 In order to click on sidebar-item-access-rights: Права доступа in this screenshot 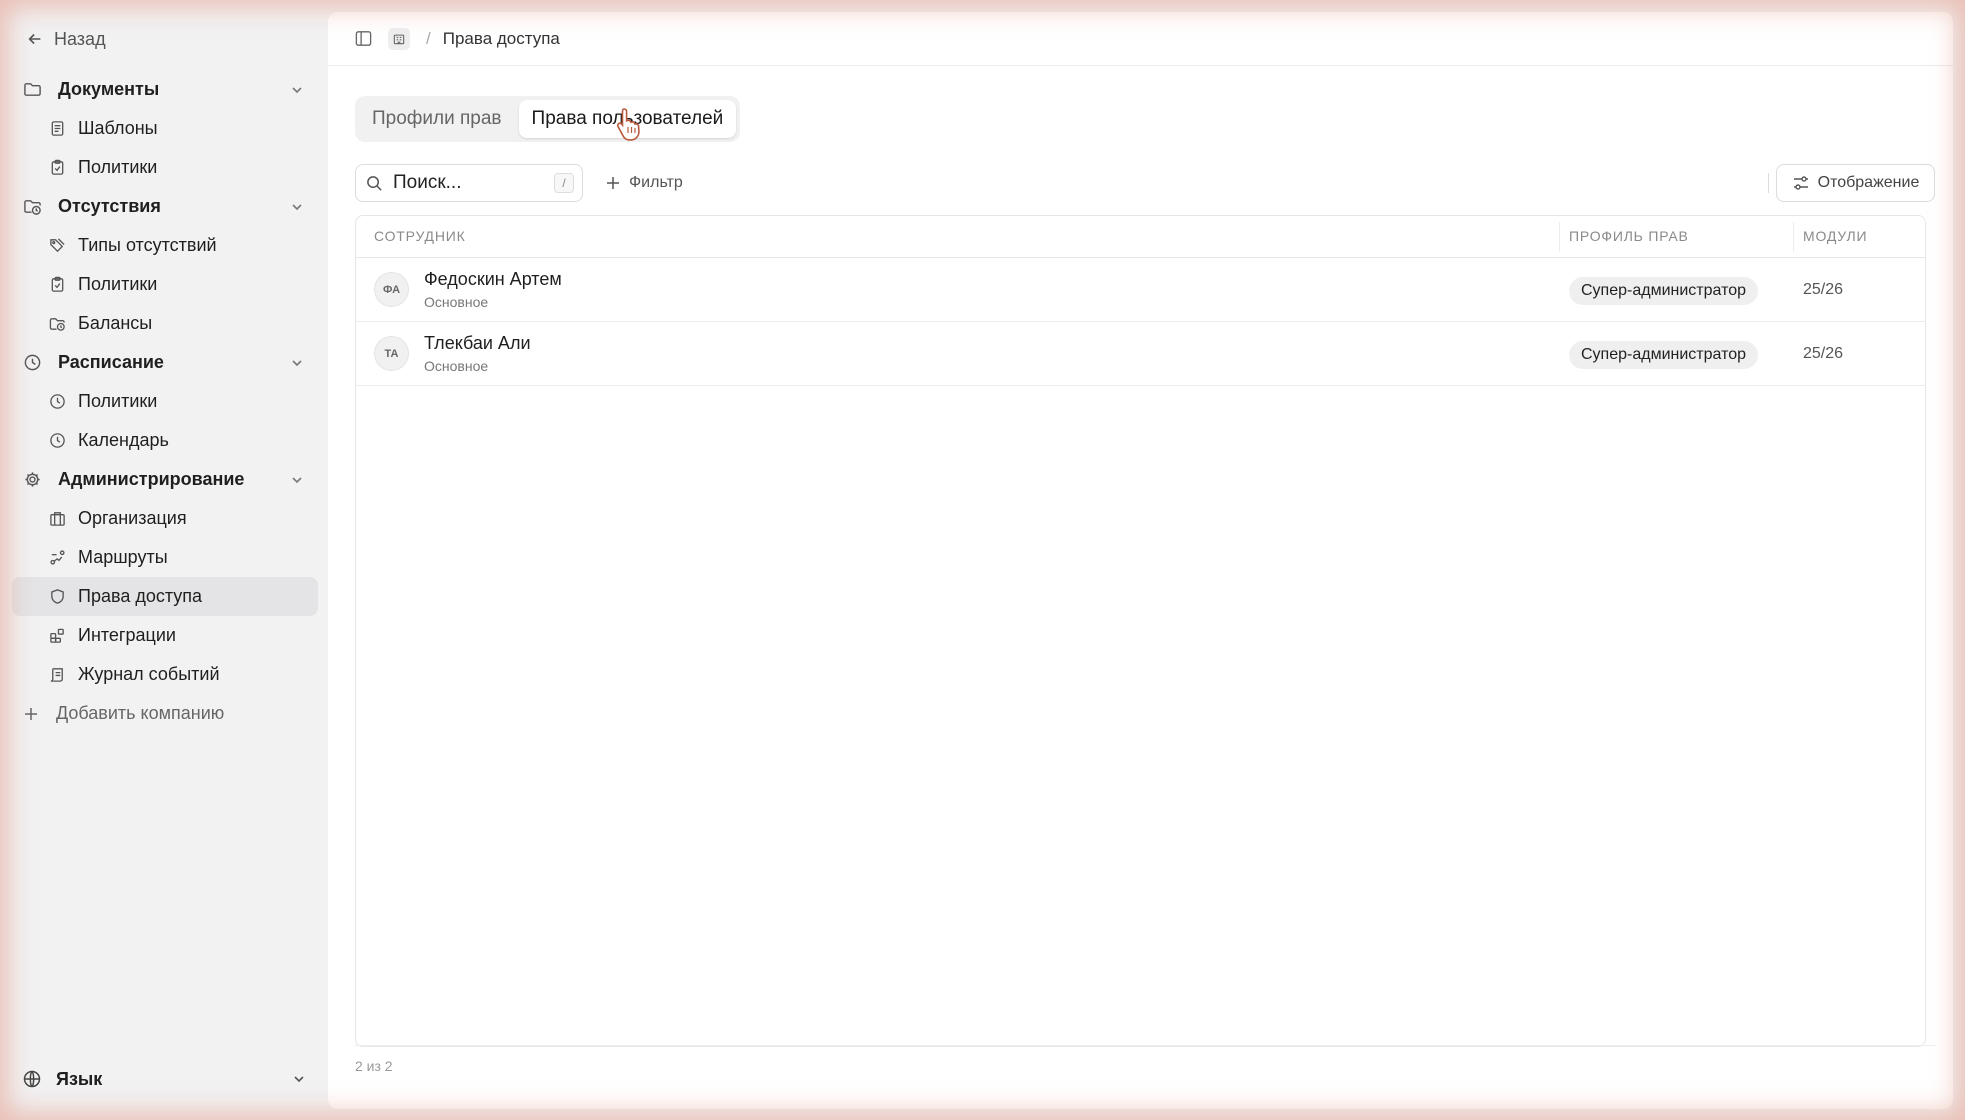, I will do `click(165, 596)`.